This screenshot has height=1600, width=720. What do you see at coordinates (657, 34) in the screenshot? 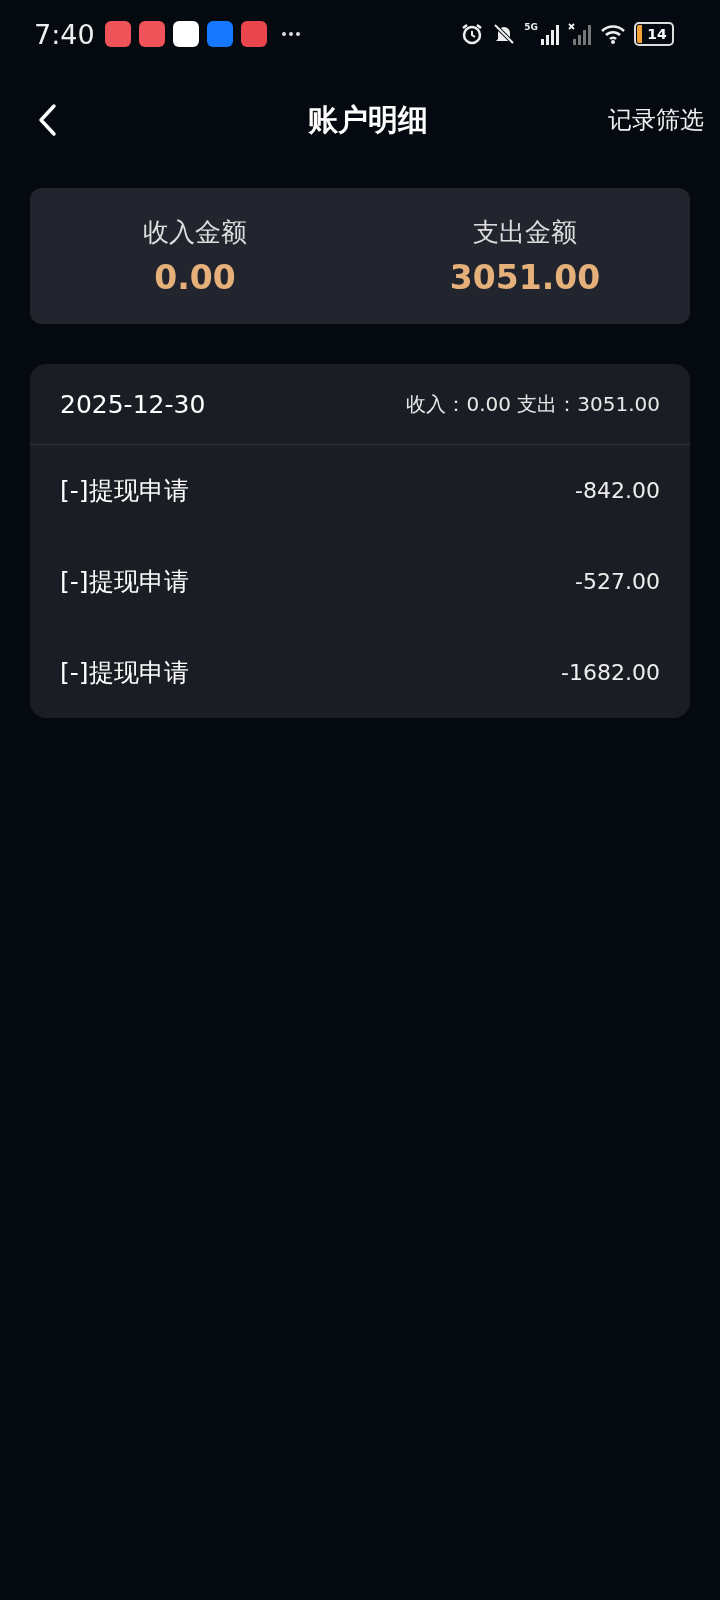
I see `battery-percent: 14` at bounding box center [657, 34].